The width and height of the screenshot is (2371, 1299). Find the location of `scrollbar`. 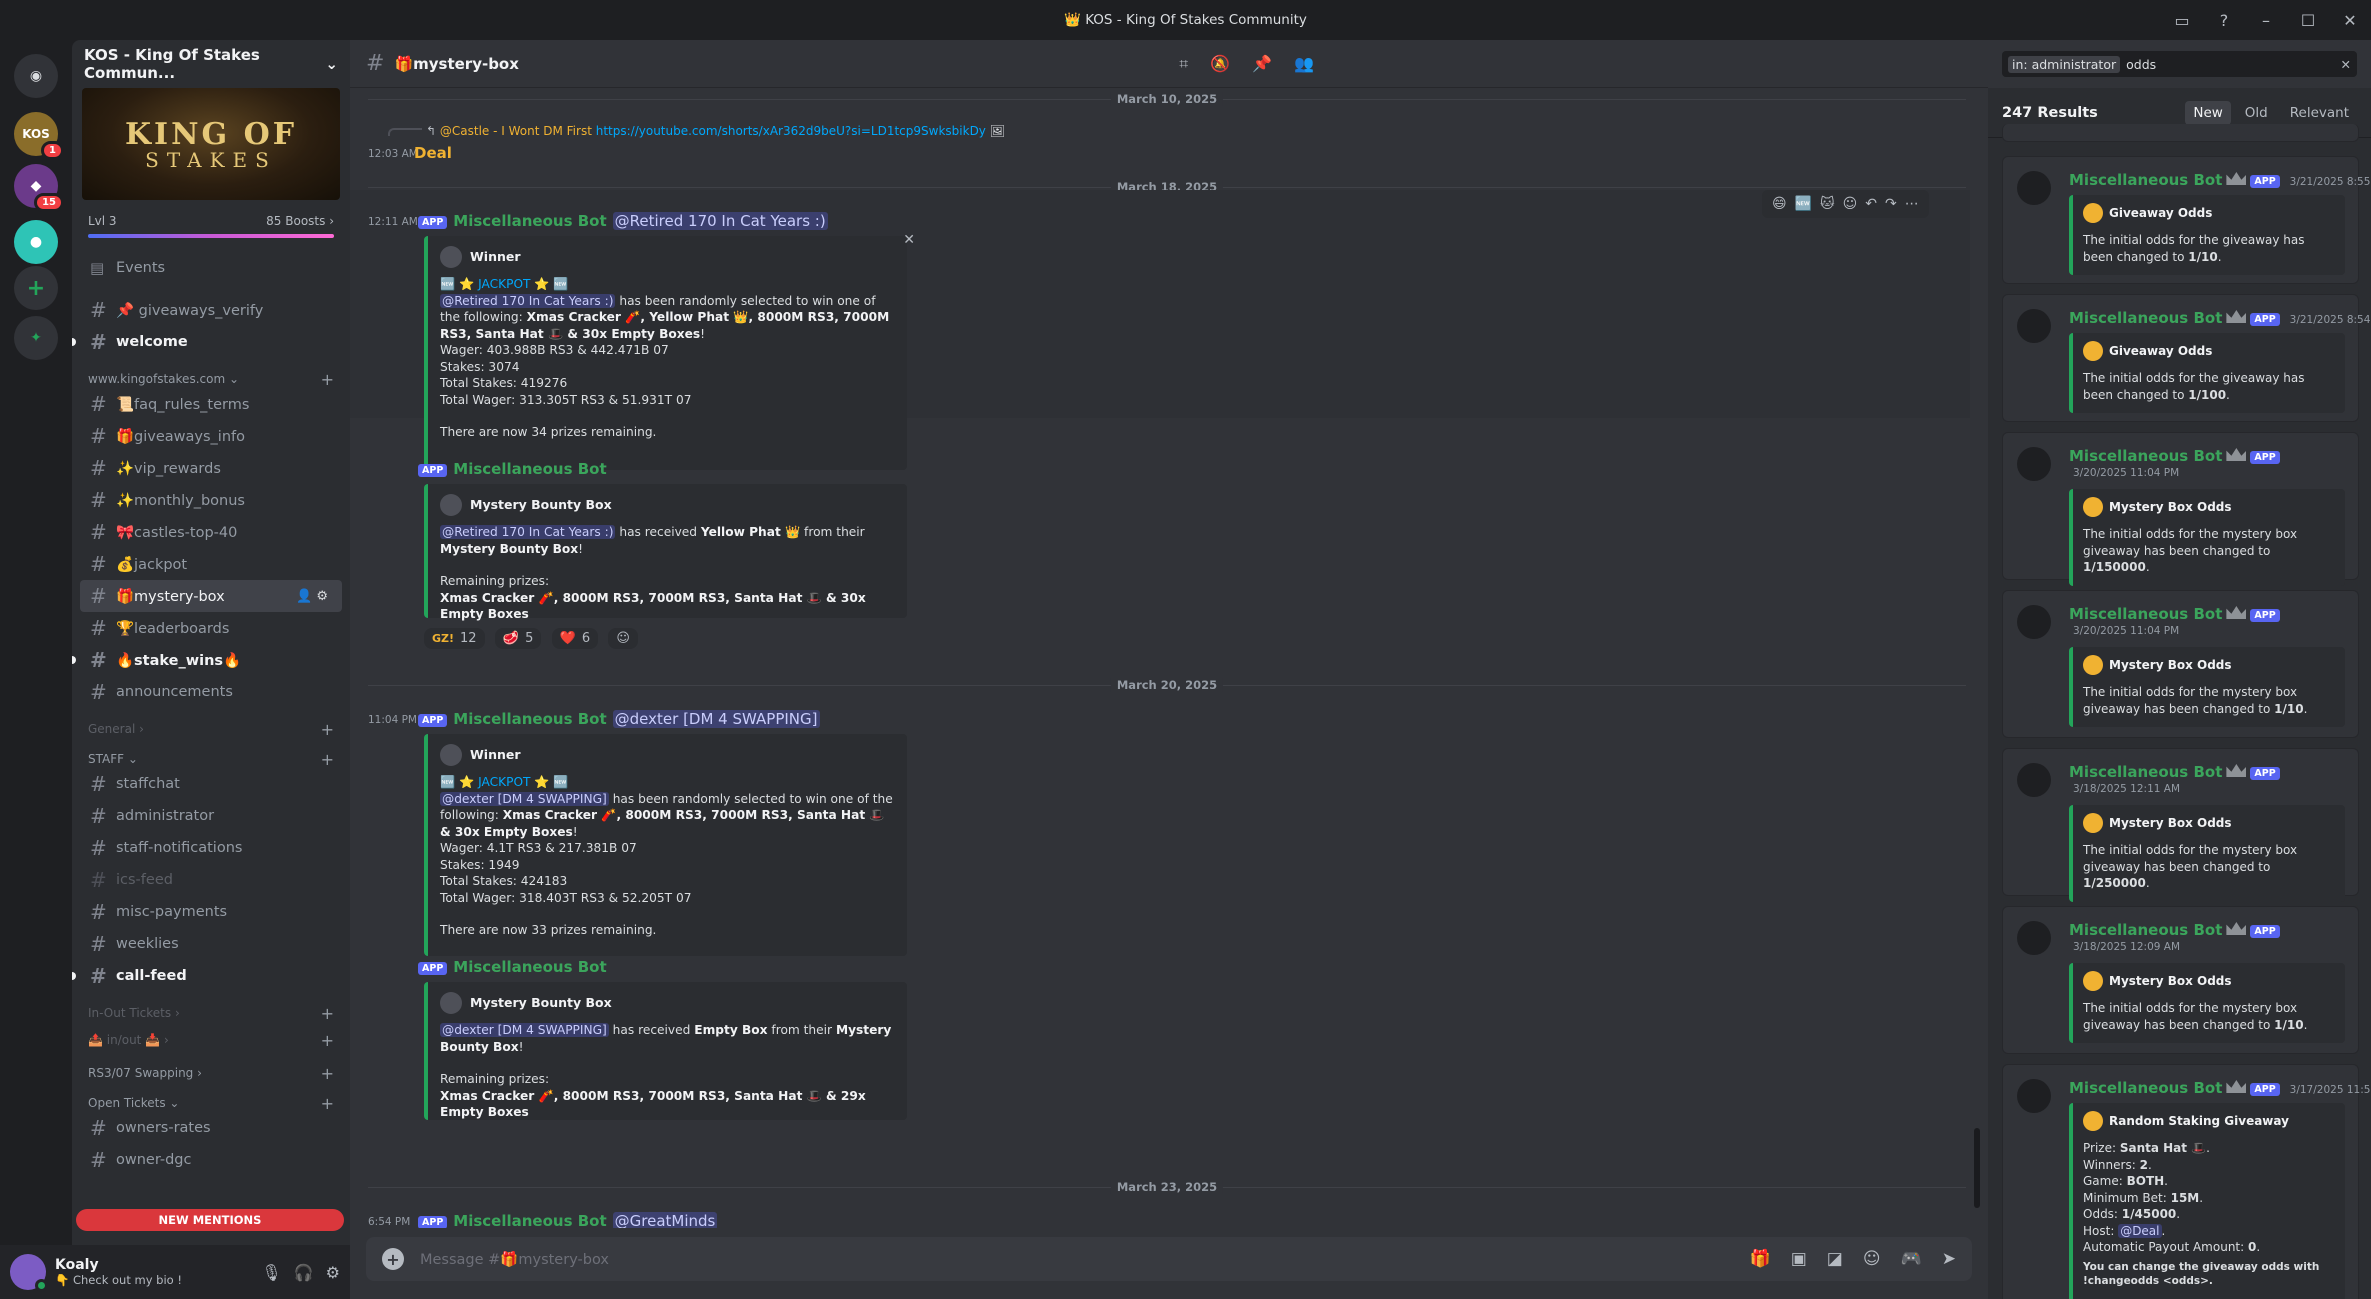

scrollbar is located at coordinates (1977, 1168).